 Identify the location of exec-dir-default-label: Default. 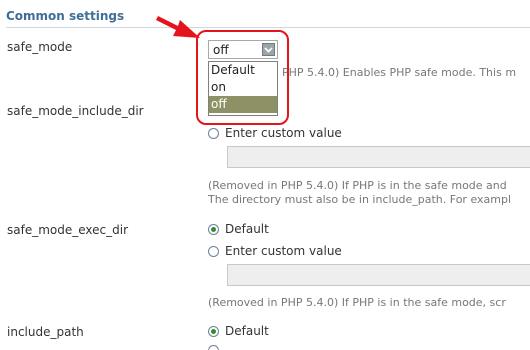
(247, 229).